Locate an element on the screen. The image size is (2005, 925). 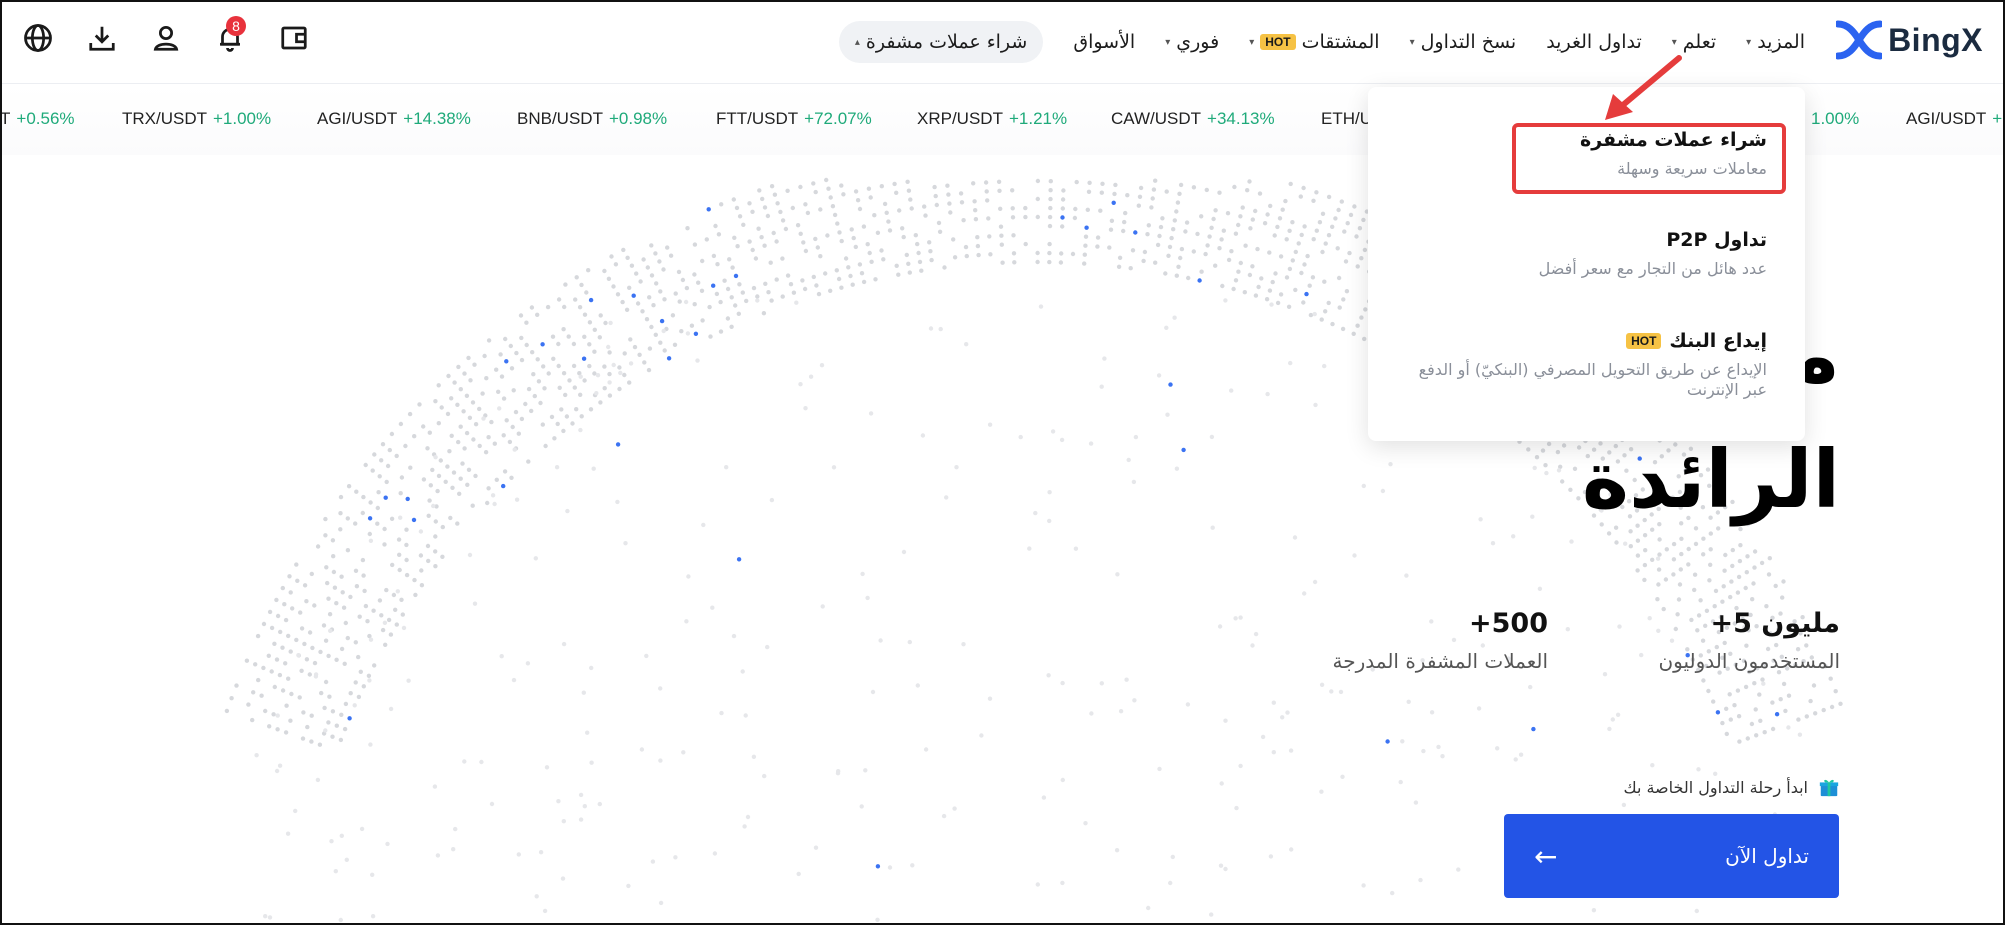
header-icon-group: 8 is located at coordinates (166, 36).